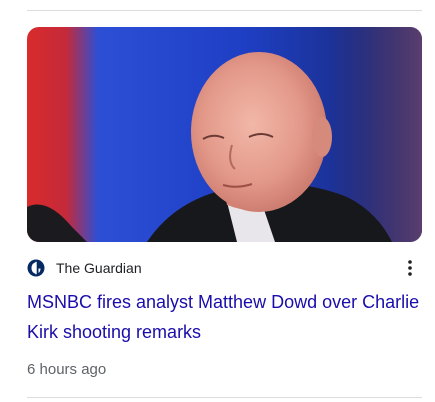 This screenshot has height=402, width=435. I want to click on more-options-button, so click(410, 268).